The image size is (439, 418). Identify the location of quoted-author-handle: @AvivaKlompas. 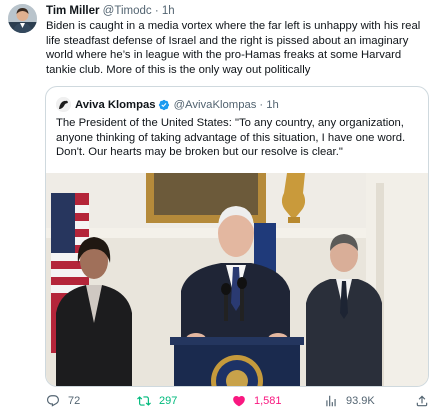
(215, 104).